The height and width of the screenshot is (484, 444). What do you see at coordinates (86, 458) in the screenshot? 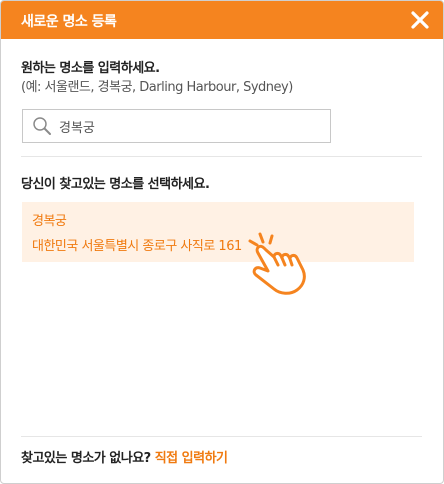
I see `footer-question: 찾고있는 명소가 없나요?` at bounding box center [86, 458].